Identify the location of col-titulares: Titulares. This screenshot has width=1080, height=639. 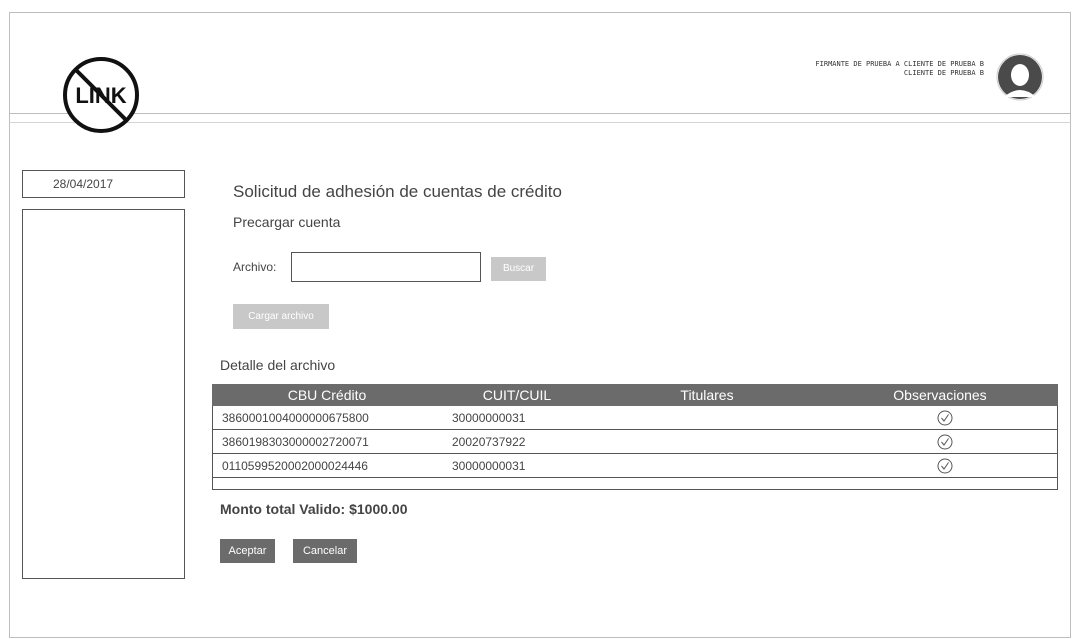
(707, 395).